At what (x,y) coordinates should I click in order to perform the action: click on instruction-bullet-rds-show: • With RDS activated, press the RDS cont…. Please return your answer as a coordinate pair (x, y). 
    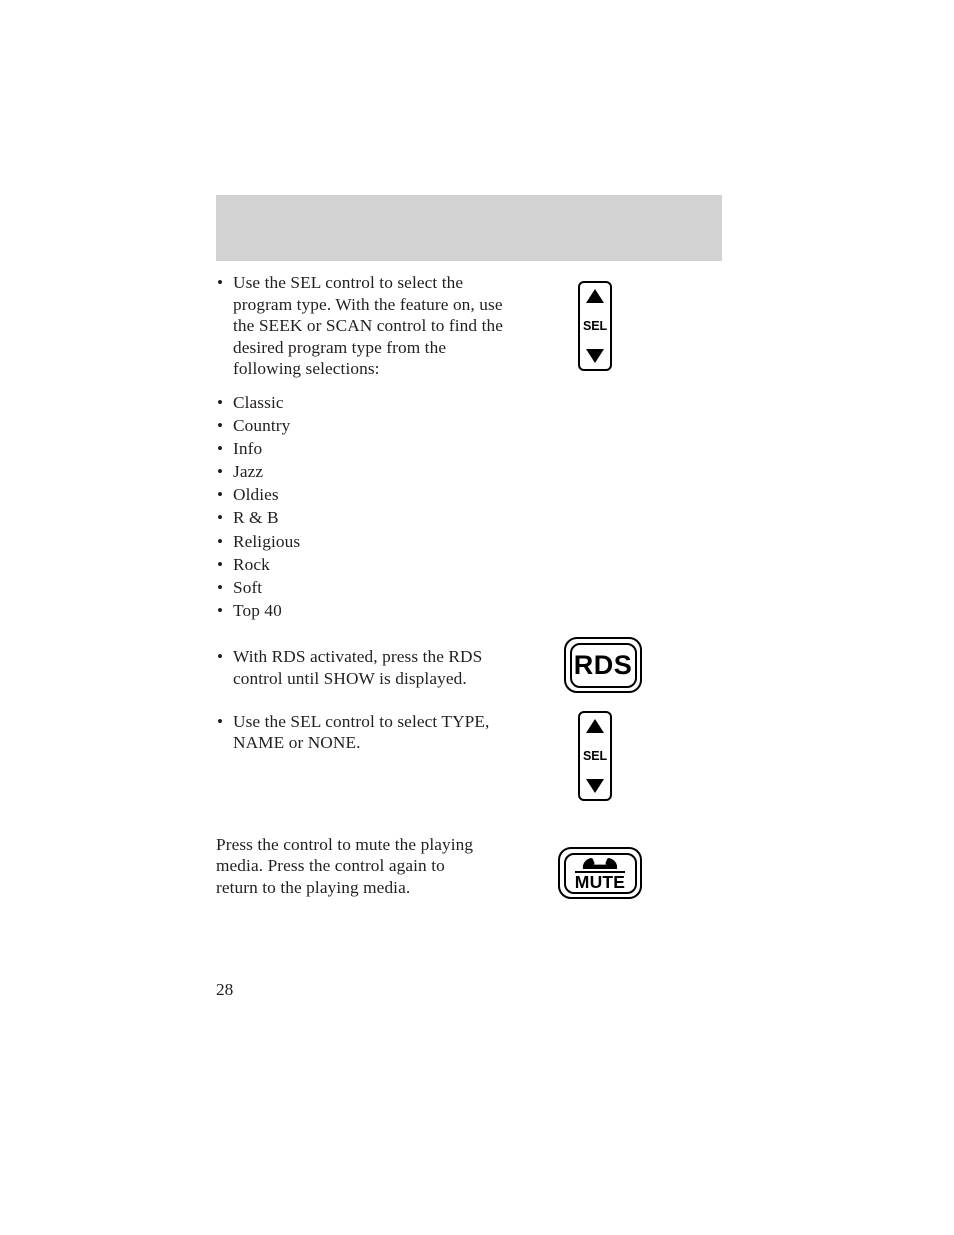
    Looking at the image, I should click on (366, 667).